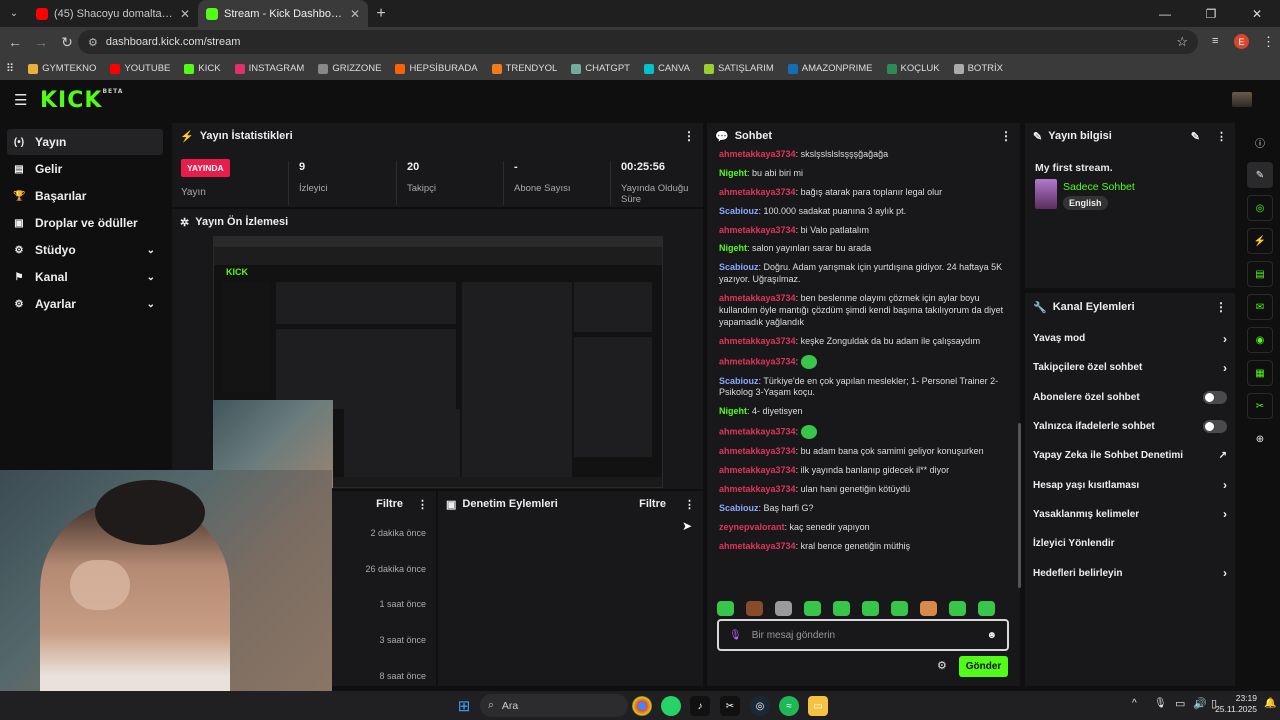  I want to click on clipboard-icon: ▤, so click(1260, 274).